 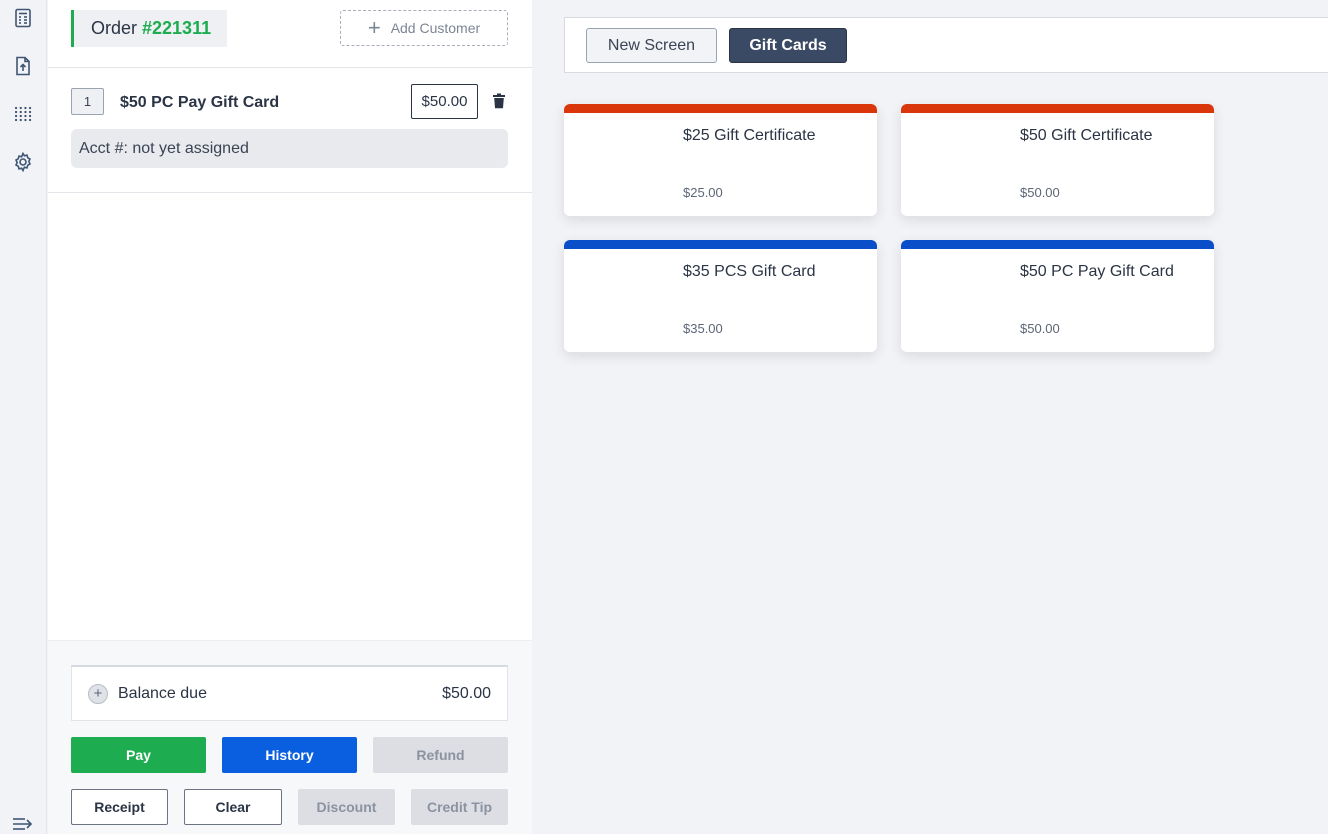 What do you see at coordinates (720, 296) in the screenshot?
I see `product-tile: $35 PCS Gift Card $35.00` at bounding box center [720, 296].